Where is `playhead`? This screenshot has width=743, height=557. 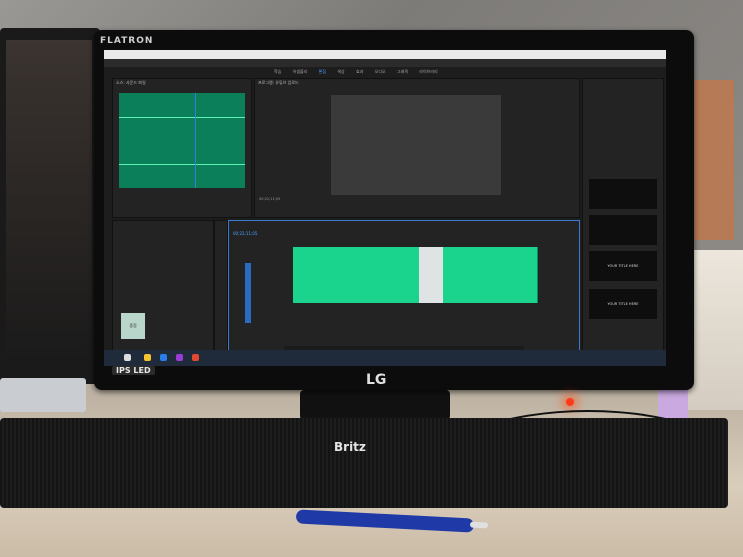 playhead is located at coordinates (195, 140).